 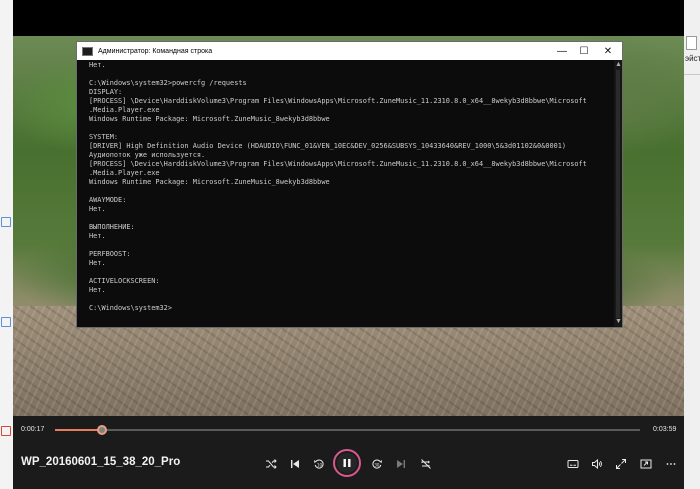 I want to click on forward-30-icon: 30, so click(x=377, y=464).